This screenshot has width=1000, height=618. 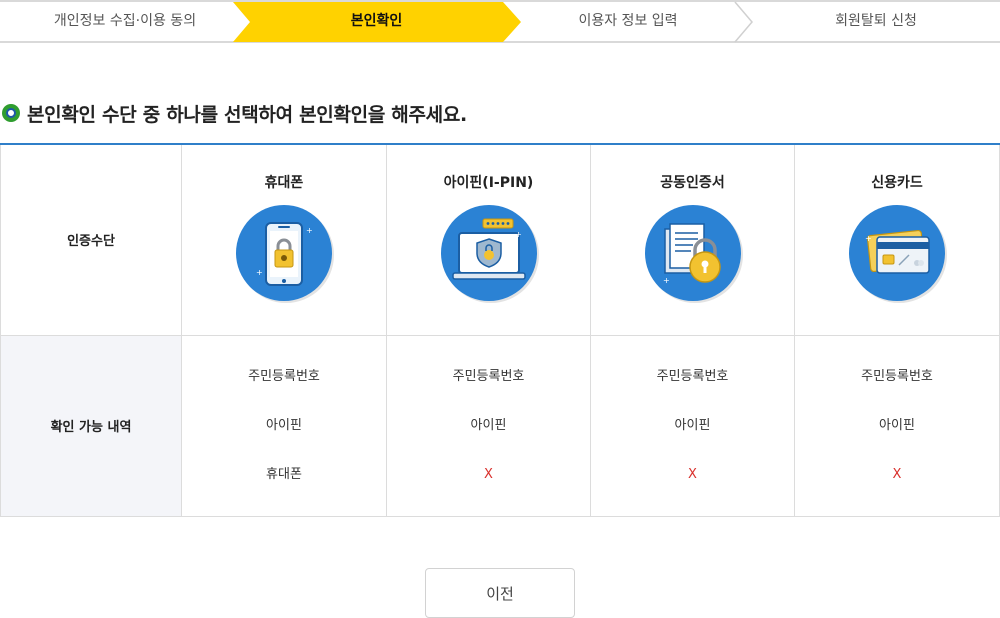 What do you see at coordinates (284, 253) in the screenshot?
I see `smartphone-lock-icon: + +` at bounding box center [284, 253].